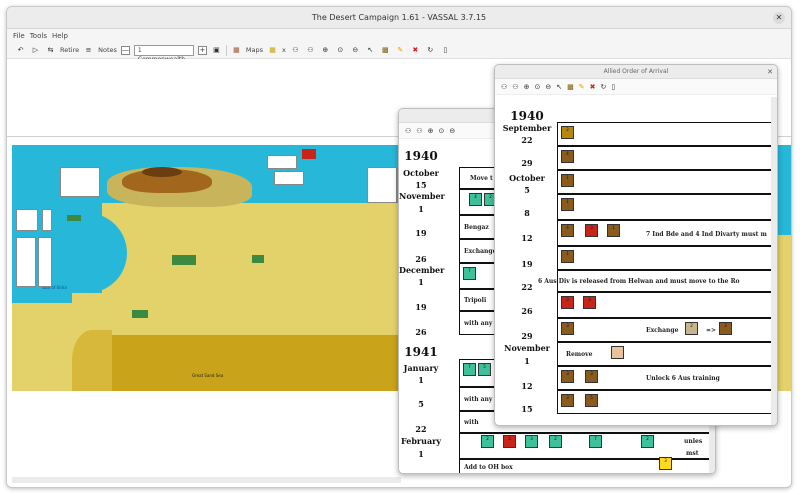 This screenshot has width=800, height=495. Describe the element at coordinates (662, 330) in the screenshot. I see `allied-row-text: Exchange` at that location.